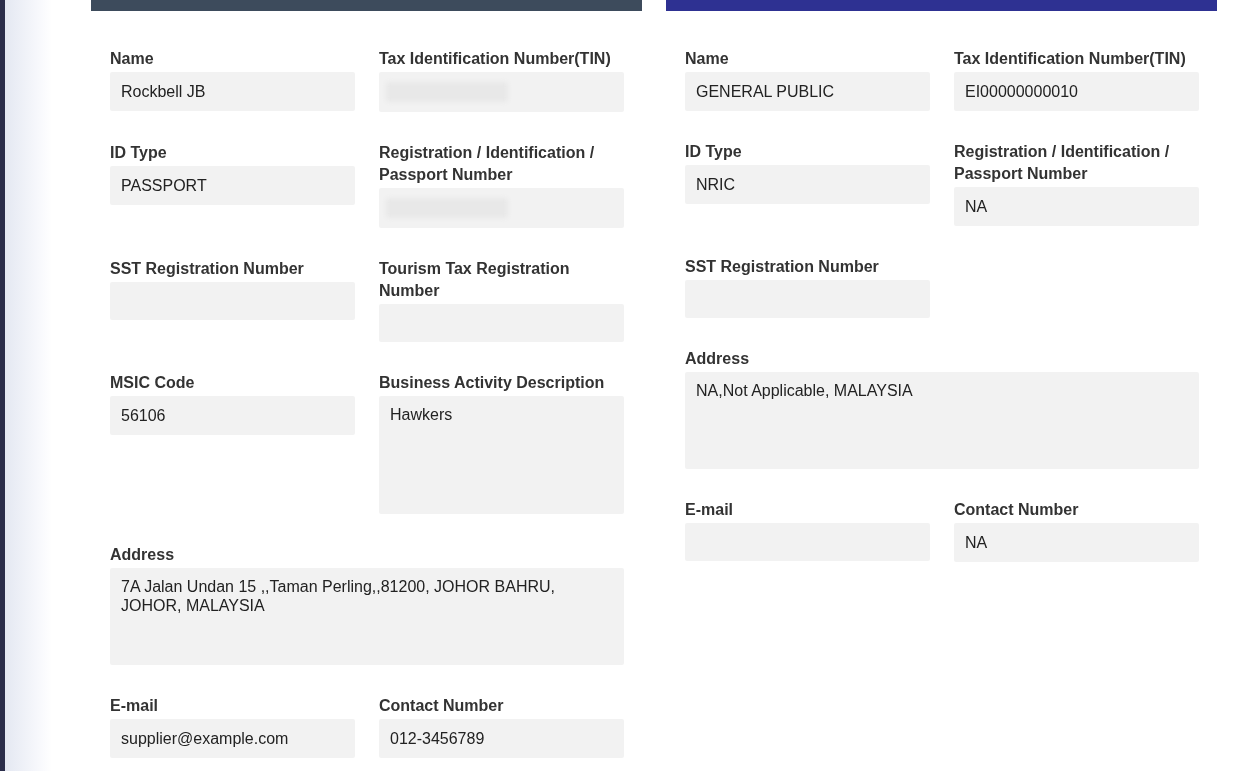 This screenshot has height=771, width=1258. Describe the element at coordinates (942, 420) in the screenshot. I see `text-area: NA,Not Applicable, MALAYSIA` at that location.